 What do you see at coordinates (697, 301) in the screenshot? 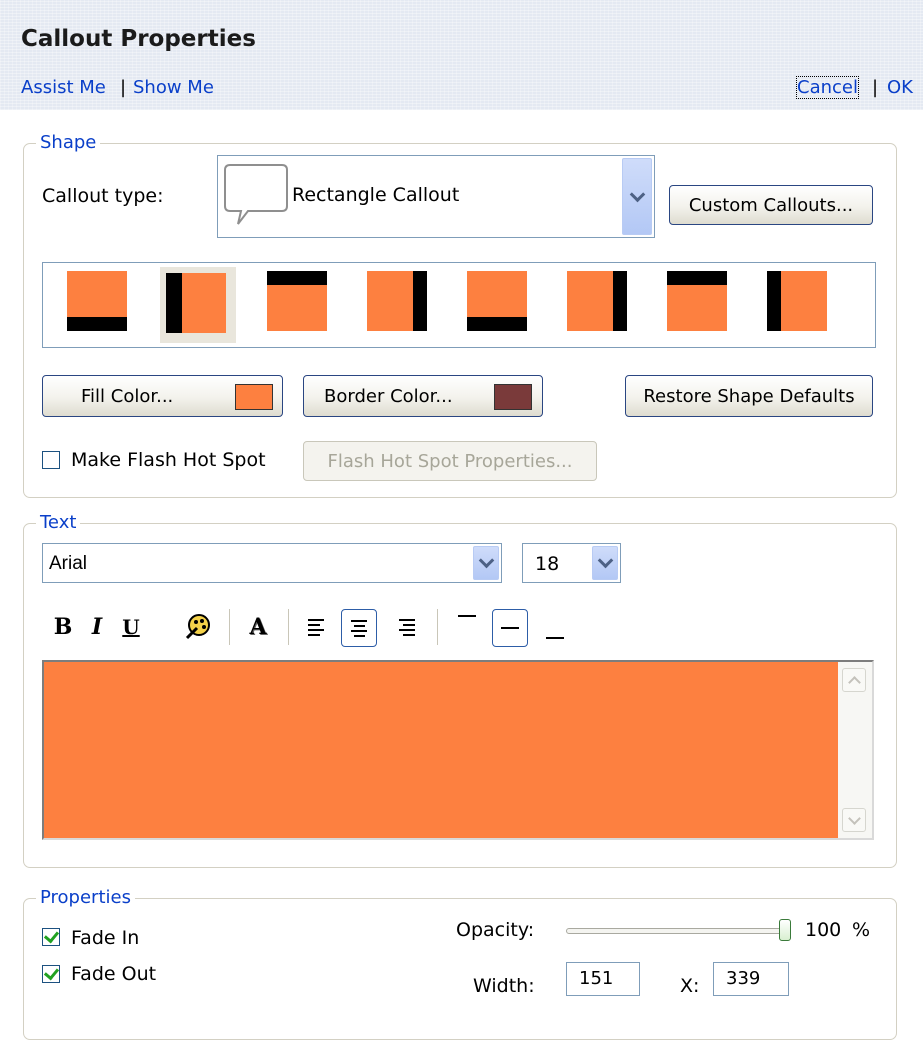
I see `callout-top-left-icon` at bounding box center [697, 301].